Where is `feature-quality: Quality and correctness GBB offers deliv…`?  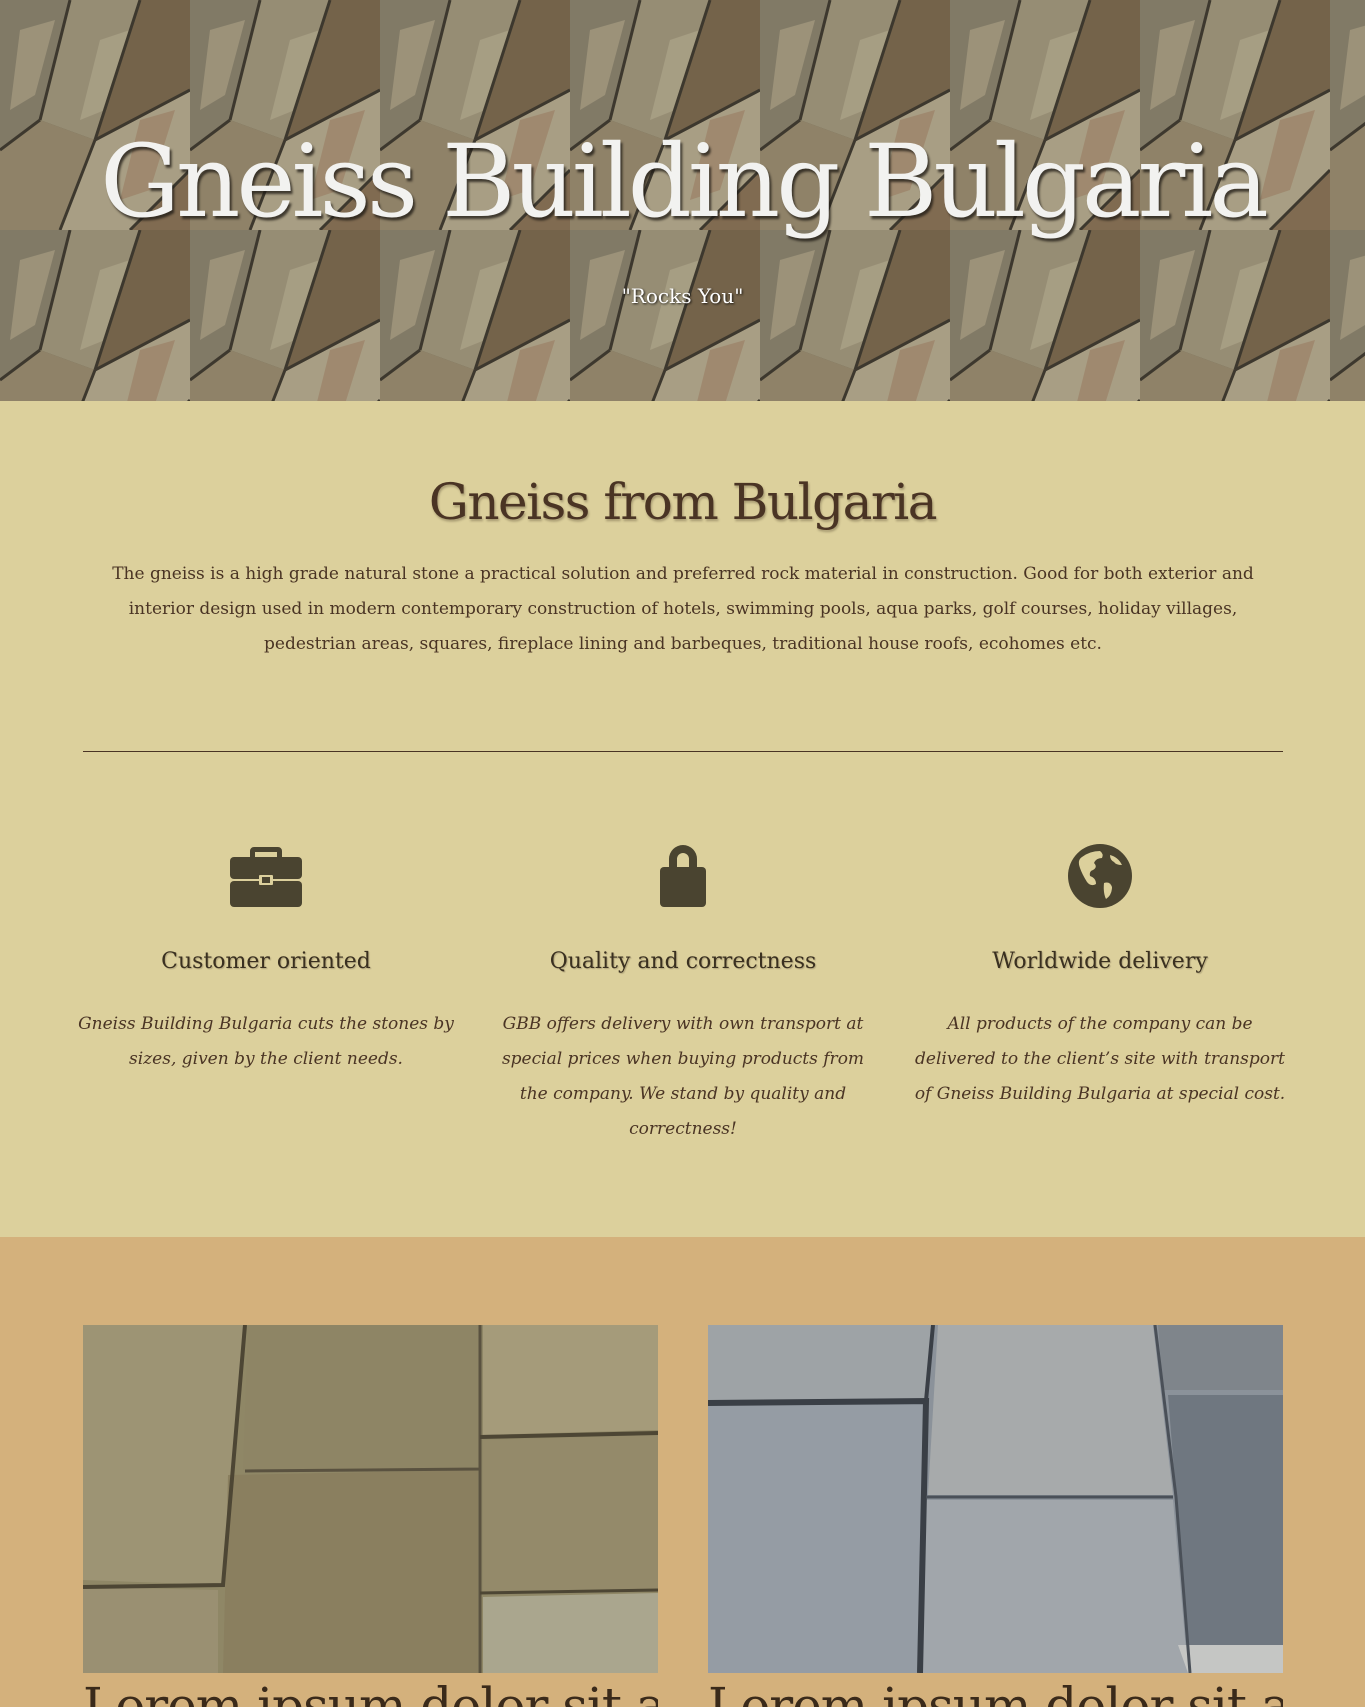 feature-quality: Quality and correctness GBB offers deliv… is located at coordinates (683, 993).